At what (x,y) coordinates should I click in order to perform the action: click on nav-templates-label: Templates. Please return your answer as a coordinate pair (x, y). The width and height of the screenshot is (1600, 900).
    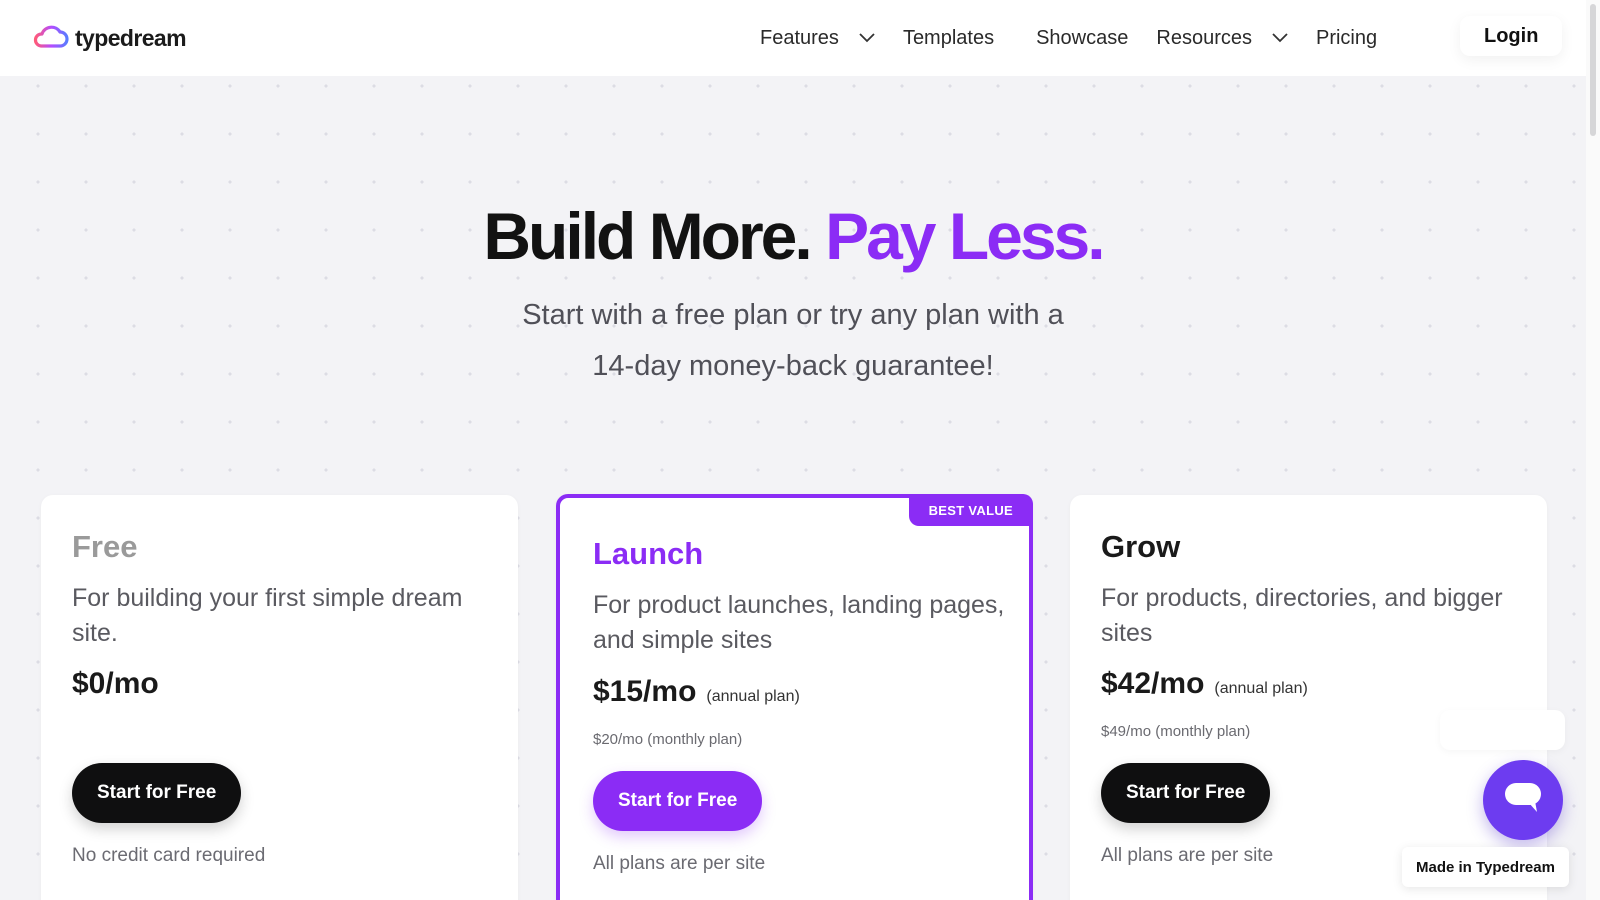
    Looking at the image, I should click on (948, 37).